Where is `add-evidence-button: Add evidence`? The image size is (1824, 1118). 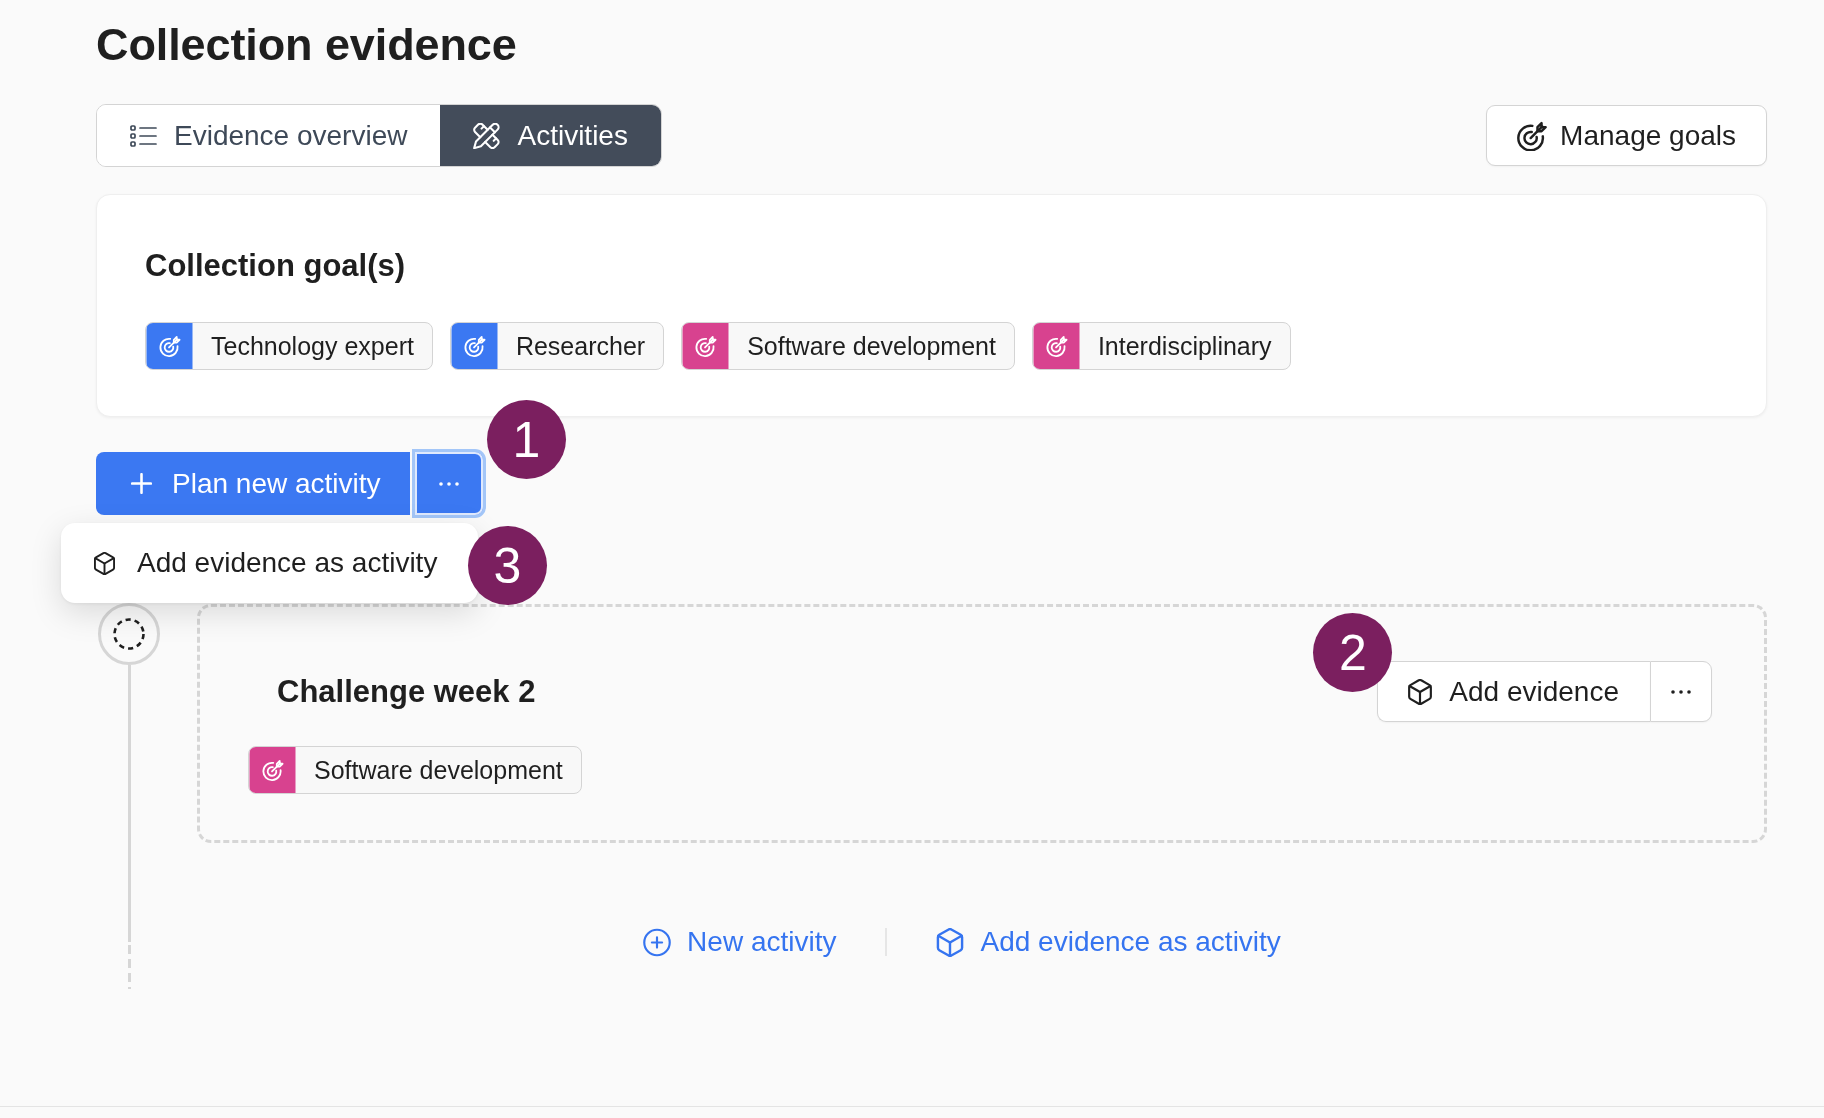 add-evidence-button: Add evidence is located at coordinates (1513, 691).